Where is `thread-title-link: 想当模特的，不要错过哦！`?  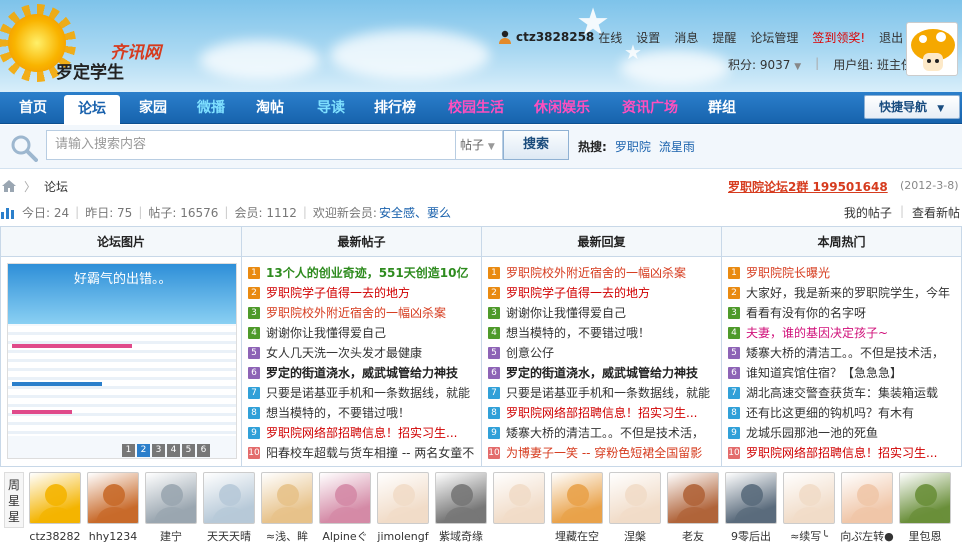 thread-title-link: 想当模特的，不要错过哦！ is located at coordinates (338, 413).